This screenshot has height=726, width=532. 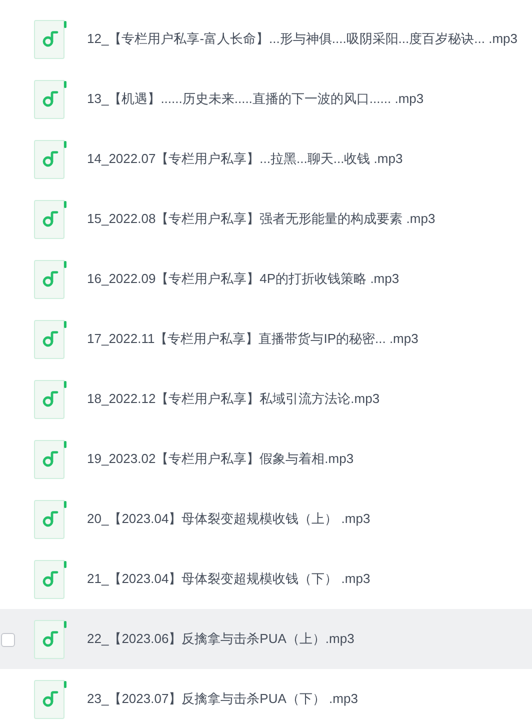 What do you see at coordinates (255, 99) in the screenshot?
I see `file-name: 13_【机遇】......历史未来.....直播的下一波的风口...... .mp3` at bounding box center [255, 99].